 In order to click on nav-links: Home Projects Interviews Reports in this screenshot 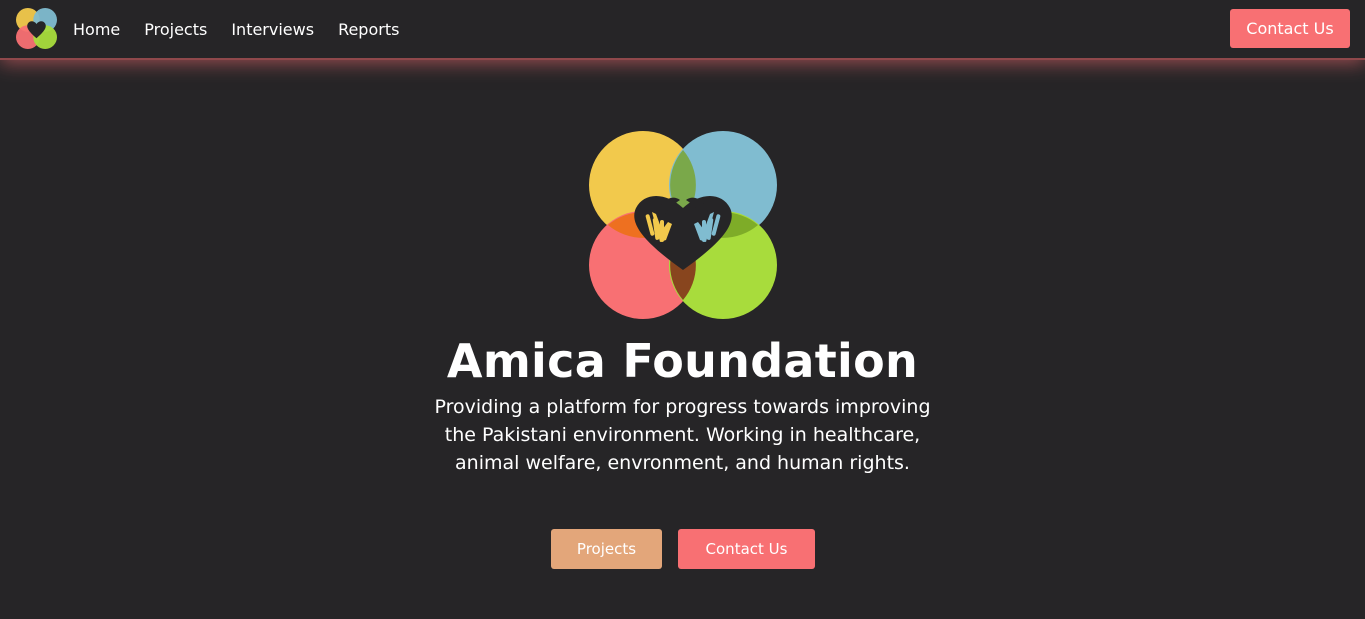, I will do `click(248, 29)`.